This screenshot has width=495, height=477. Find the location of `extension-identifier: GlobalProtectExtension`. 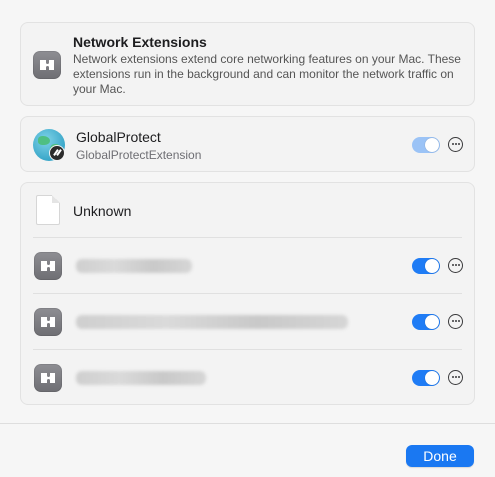

extension-identifier: GlobalProtectExtension is located at coordinates (139, 155).